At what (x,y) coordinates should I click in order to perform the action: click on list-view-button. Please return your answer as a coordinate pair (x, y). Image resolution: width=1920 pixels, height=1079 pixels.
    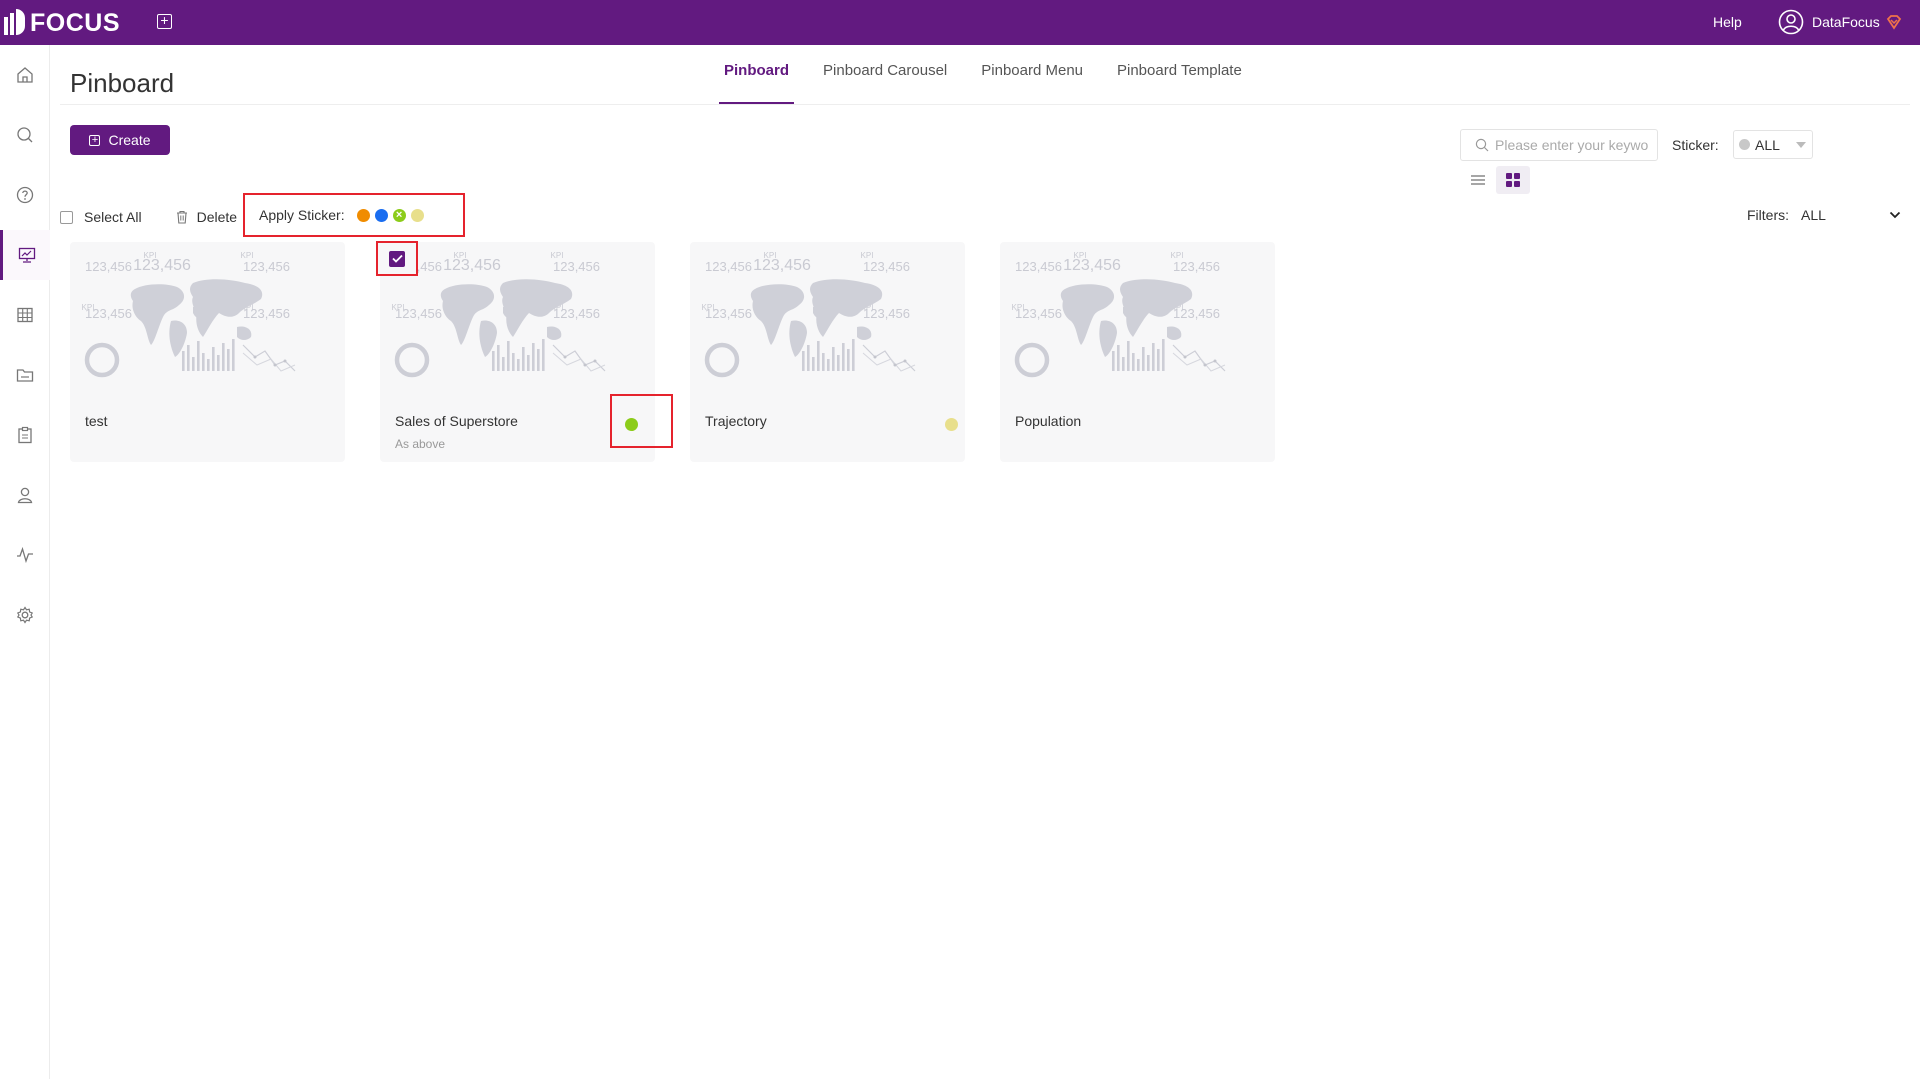
    Looking at the image, I should click on (1478, 180).